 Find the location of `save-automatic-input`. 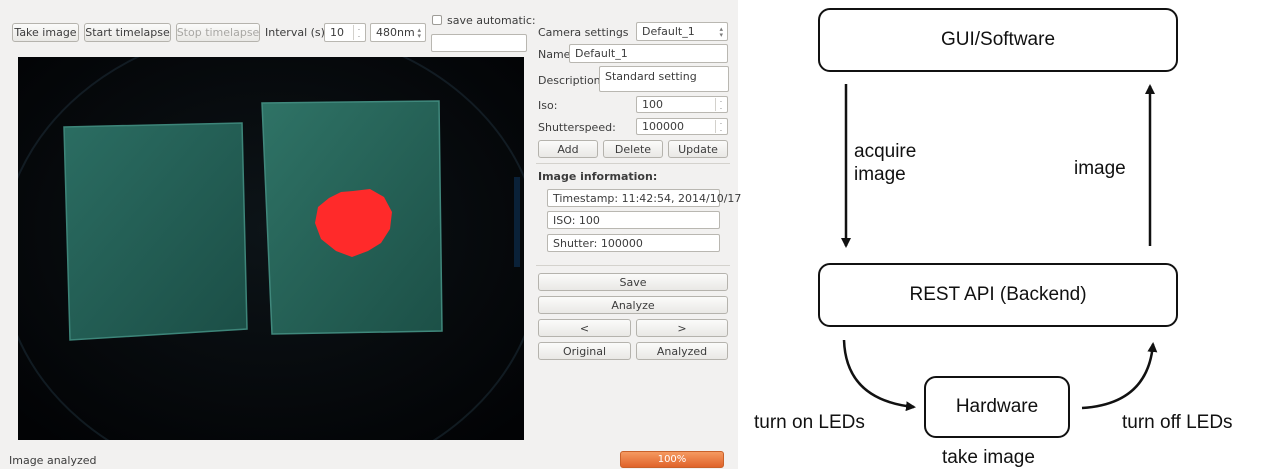

save-automatic-input is located at coordinates (479, 43).